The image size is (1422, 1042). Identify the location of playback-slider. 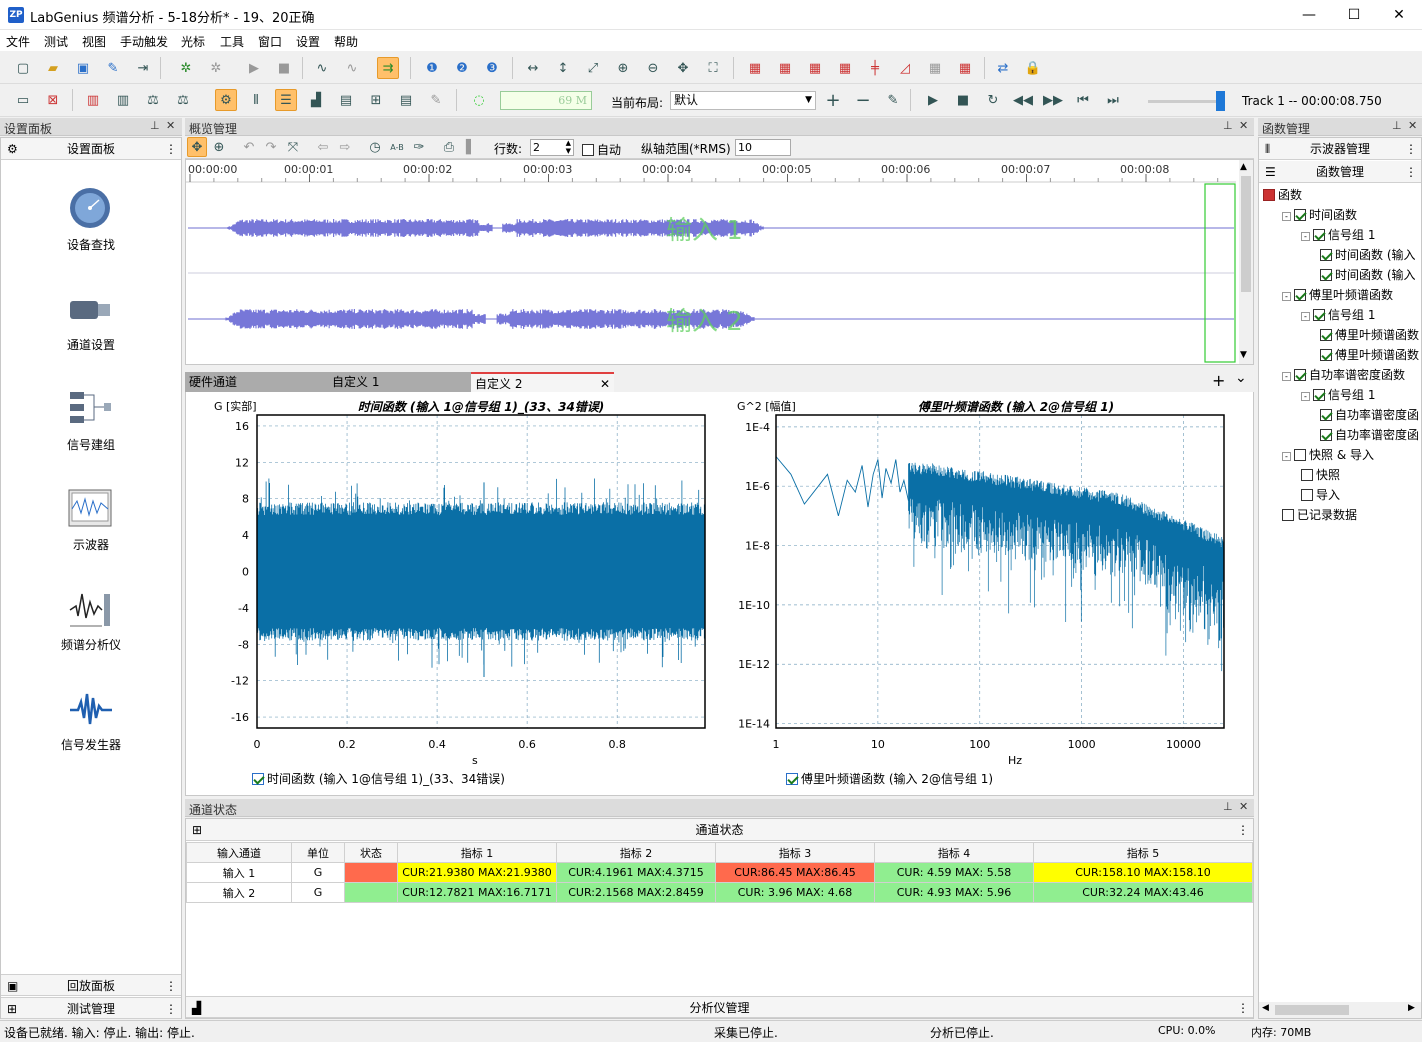
(1186, 101).